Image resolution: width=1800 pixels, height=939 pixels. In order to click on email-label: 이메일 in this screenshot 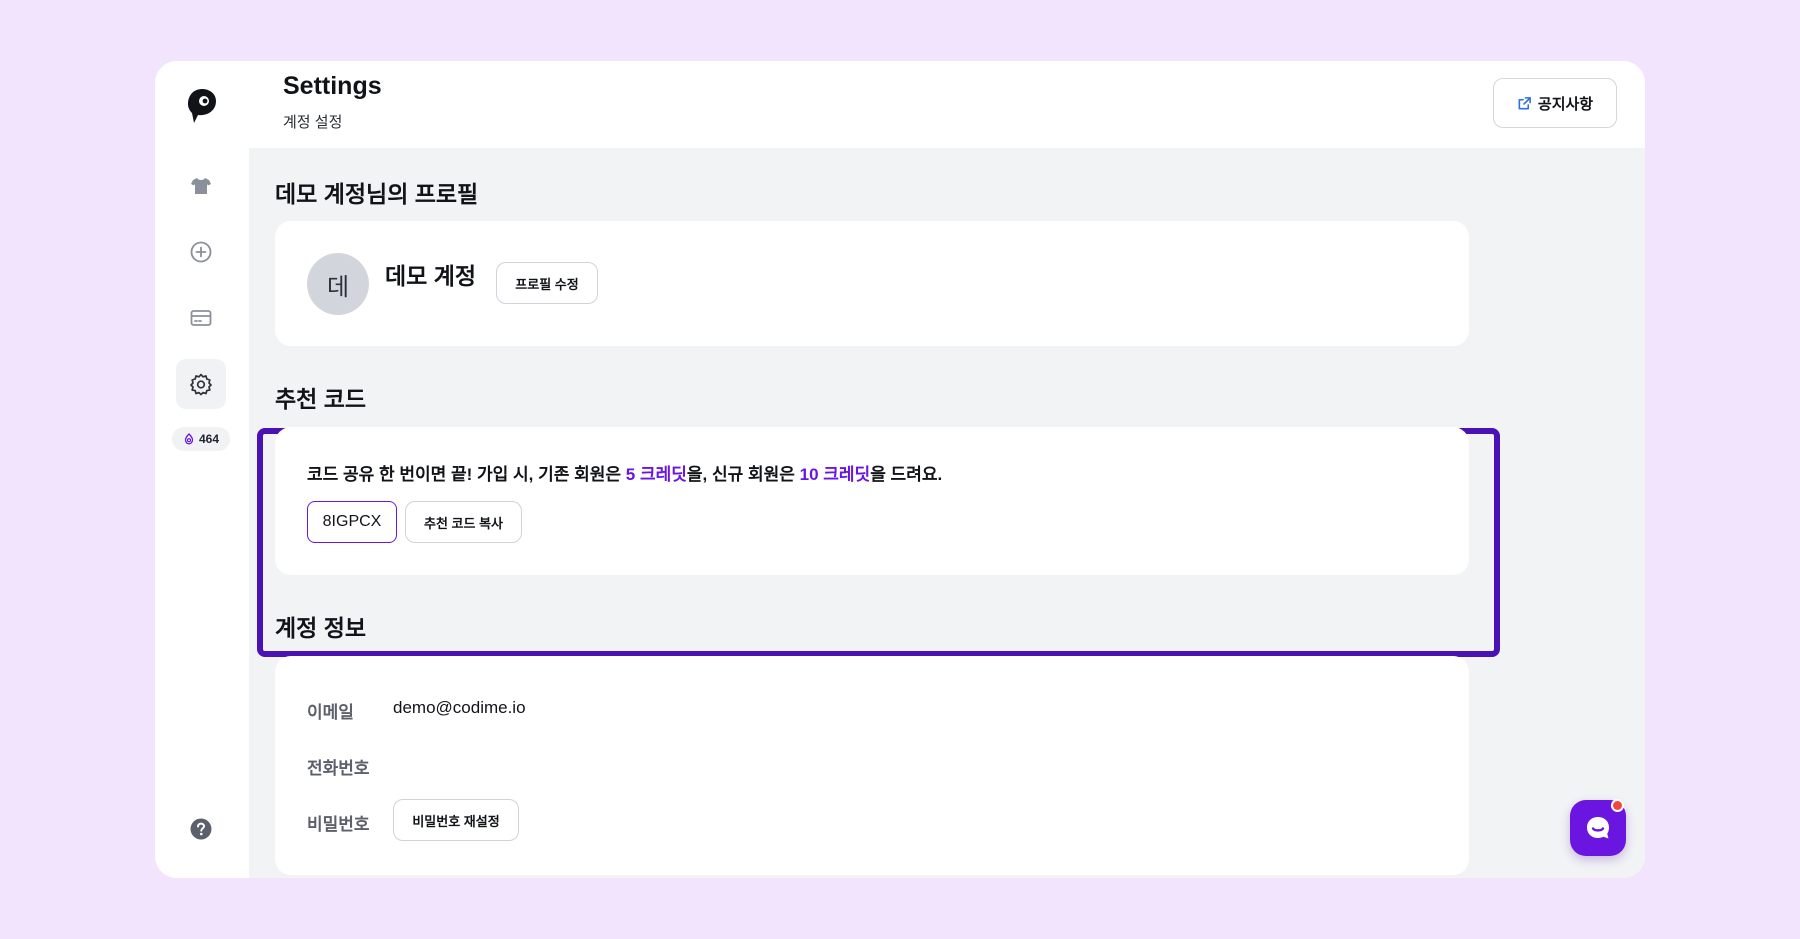, I will do `click(330, 712)`.